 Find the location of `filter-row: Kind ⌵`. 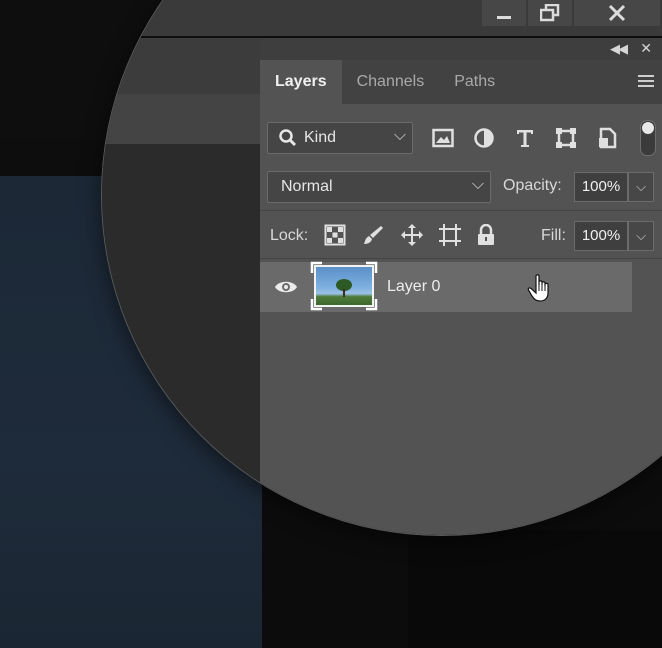

filter-row: Kind ⌵ is located at coordinates (461, 138).